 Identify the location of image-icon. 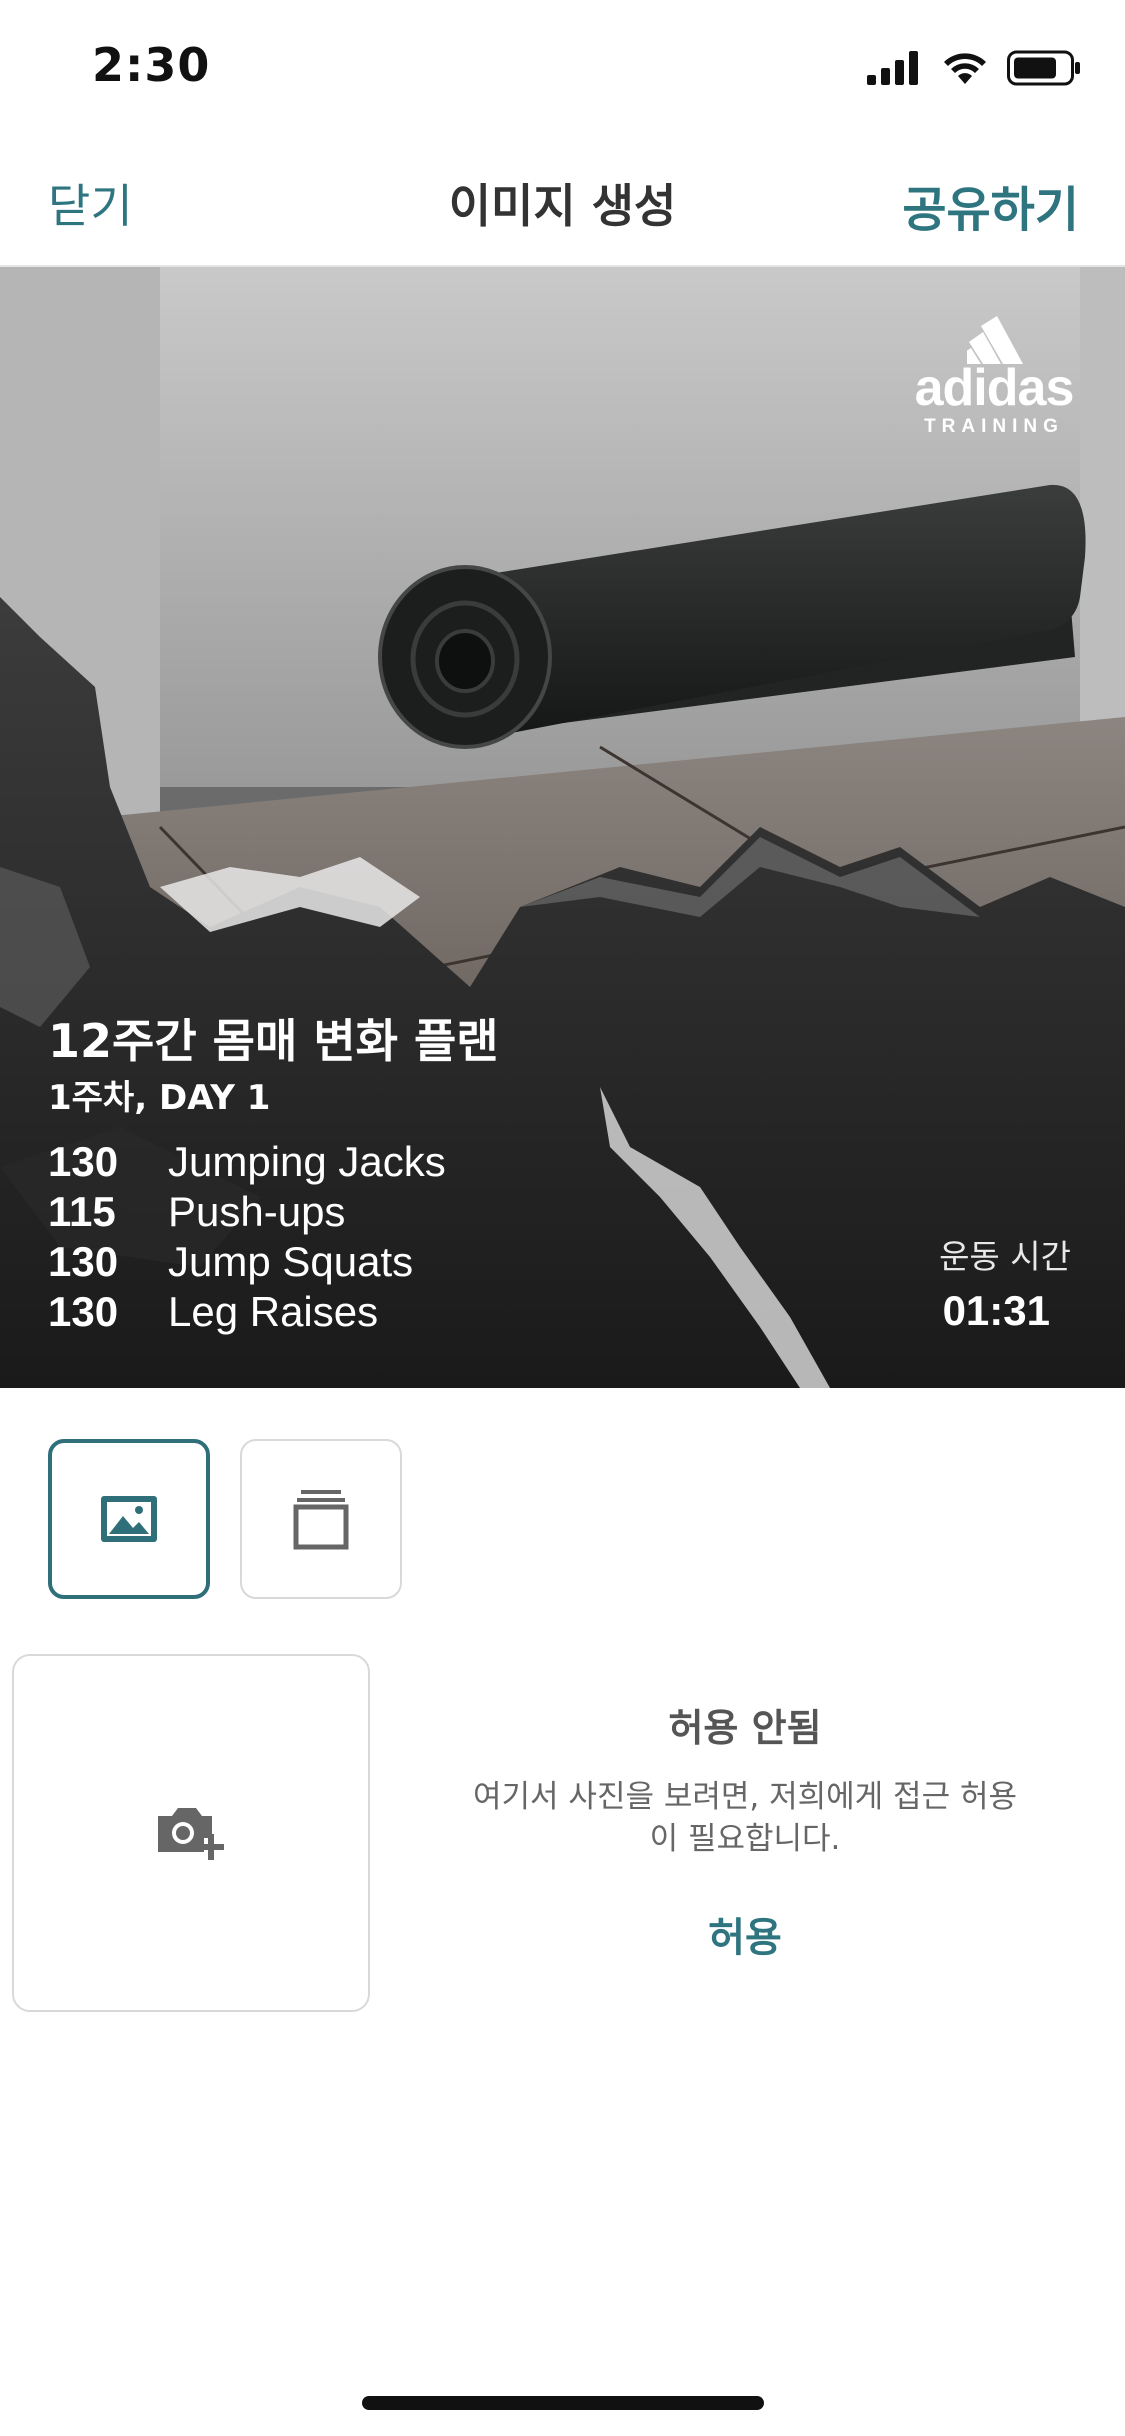
(129, 1519).